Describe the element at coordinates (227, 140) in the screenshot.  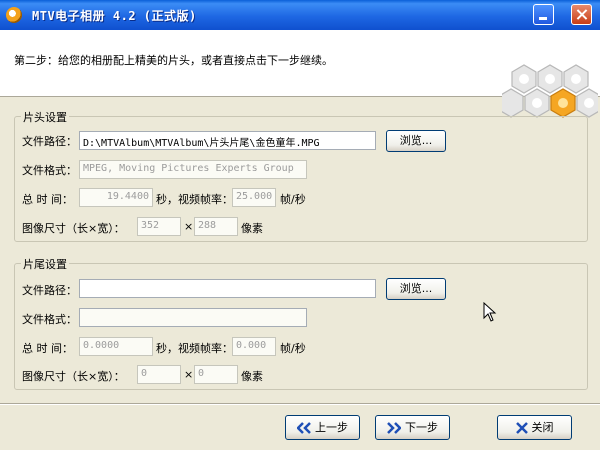
I see `head-path-input: D:\MTVAlbum\MTVAlbum\片头片尾\金色童年.MPG` at that location.